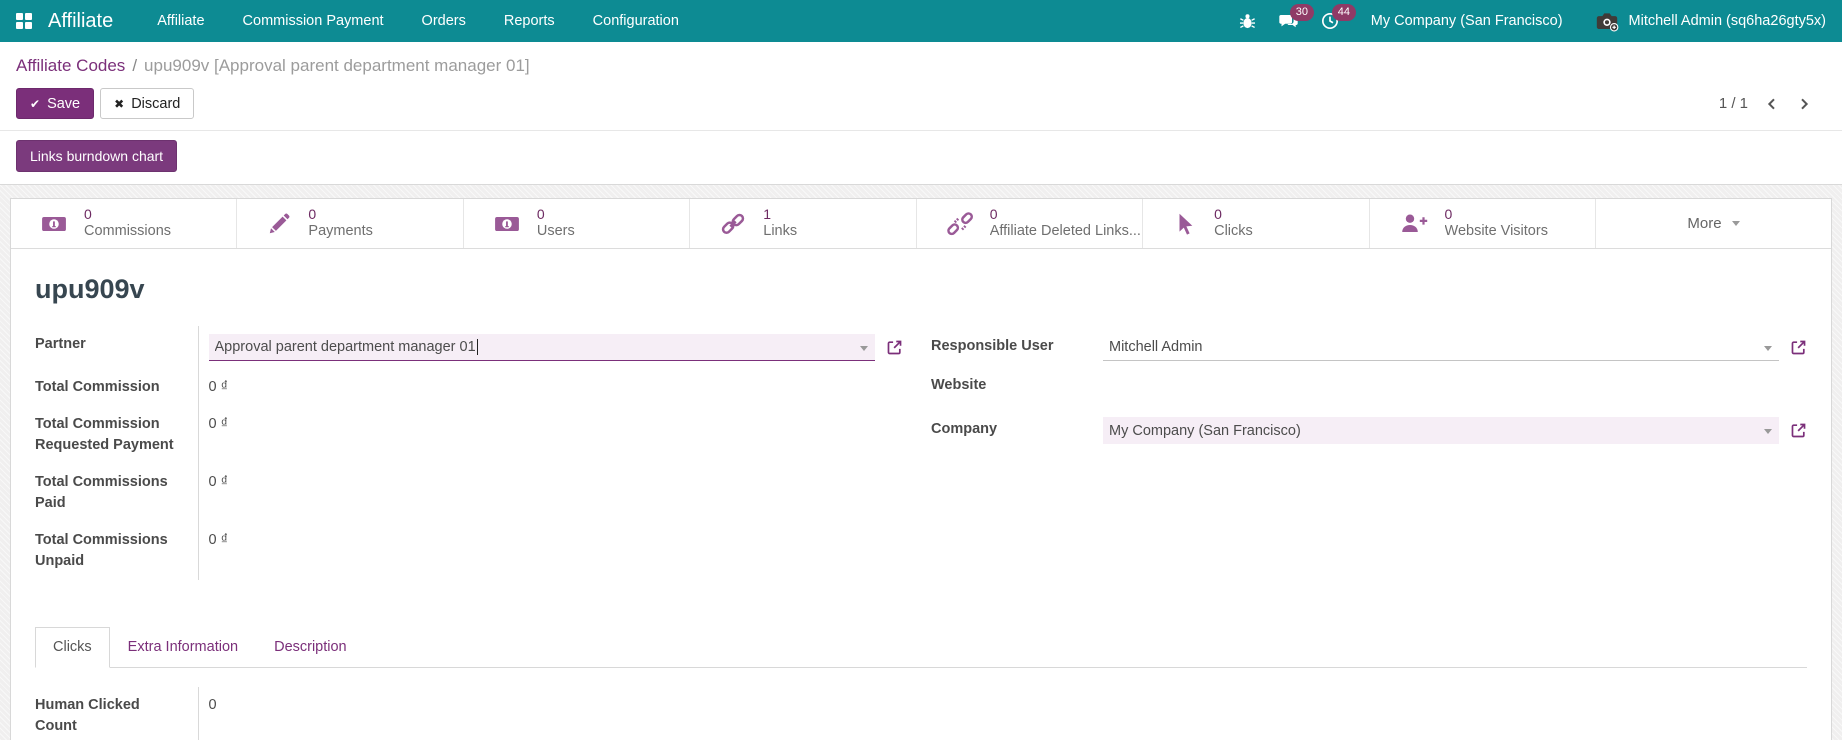 The height and width of the screenshot is (740, 1842). I want to click on partner-value: Approval parent department manager 01, so click(345, 346).